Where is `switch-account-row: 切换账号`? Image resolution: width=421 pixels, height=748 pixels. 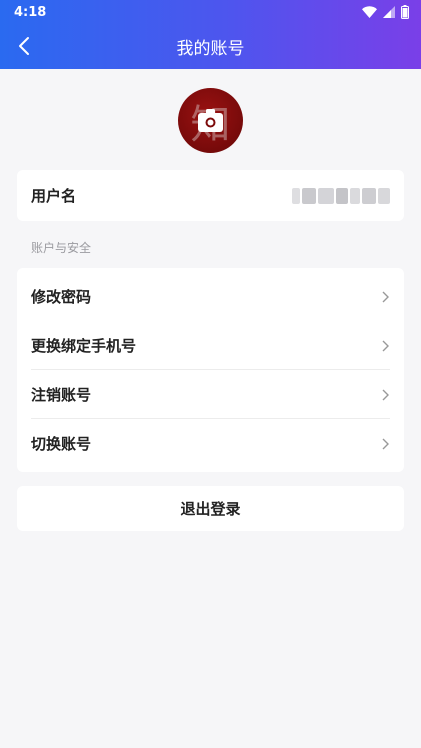
switch-account-row: 切换账号 is located at coordinates (210, 443).